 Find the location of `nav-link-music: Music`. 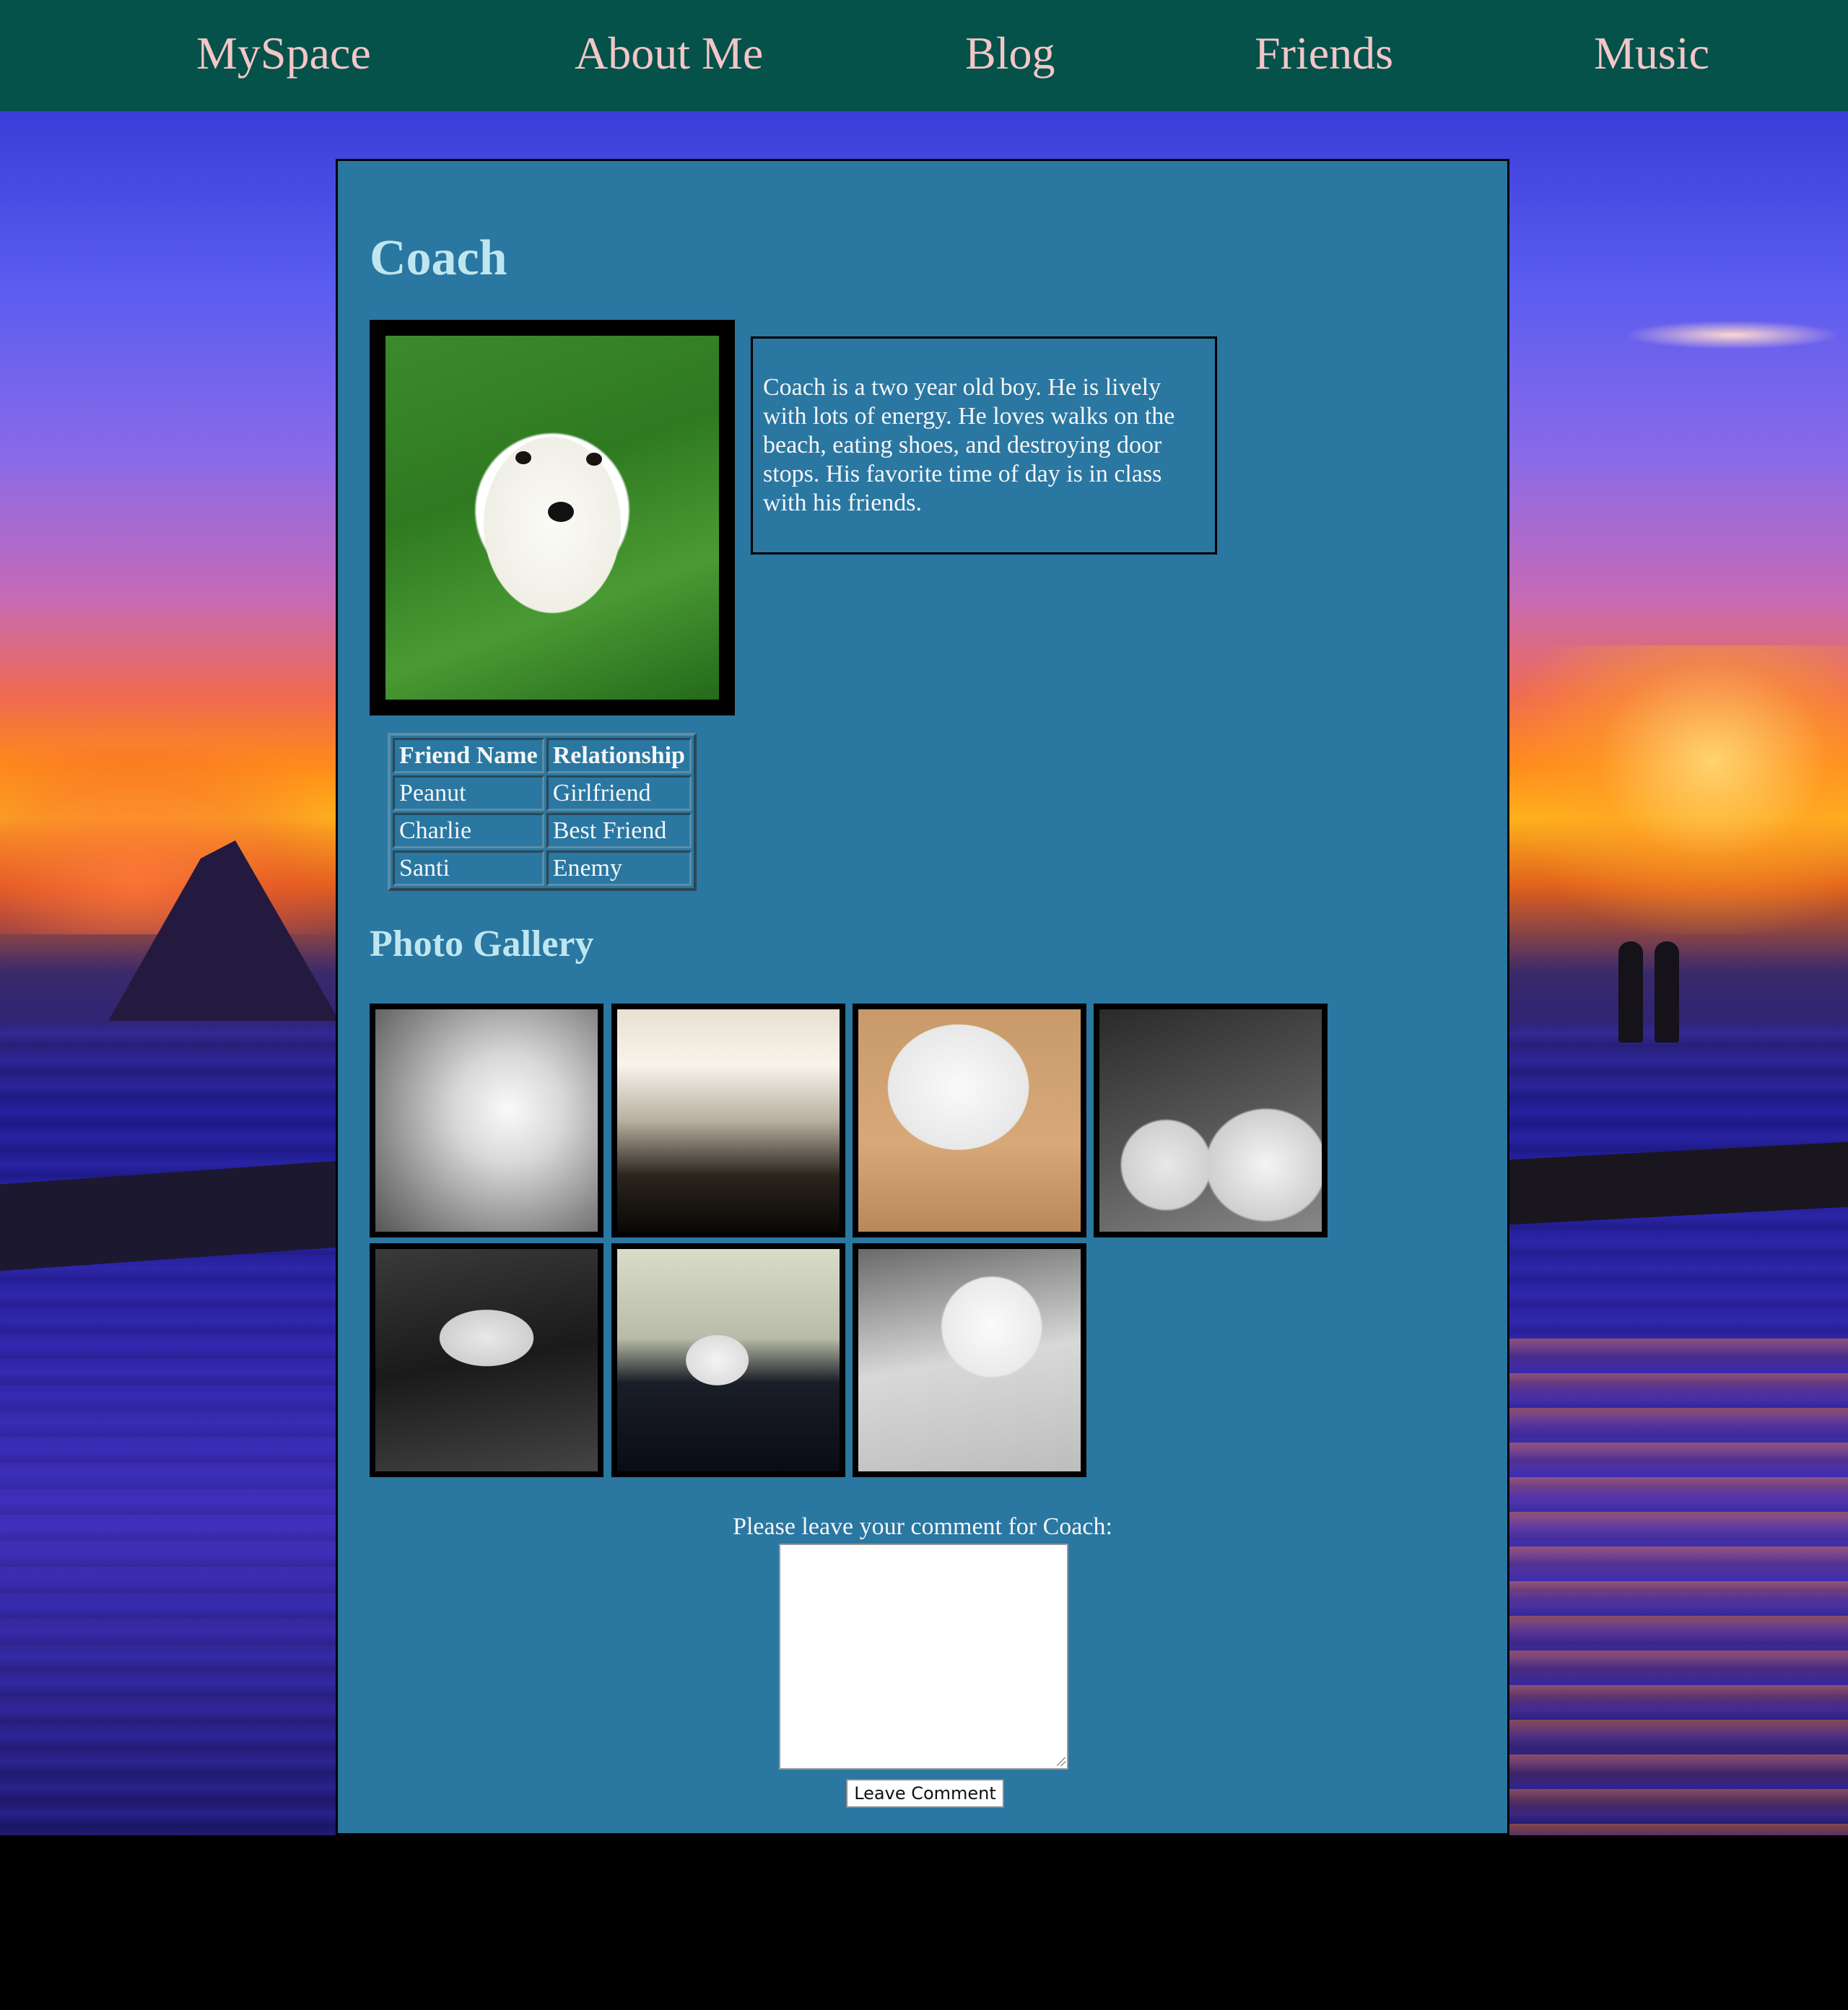

nav-link-music: Music is located at coordinates (1651, 53).